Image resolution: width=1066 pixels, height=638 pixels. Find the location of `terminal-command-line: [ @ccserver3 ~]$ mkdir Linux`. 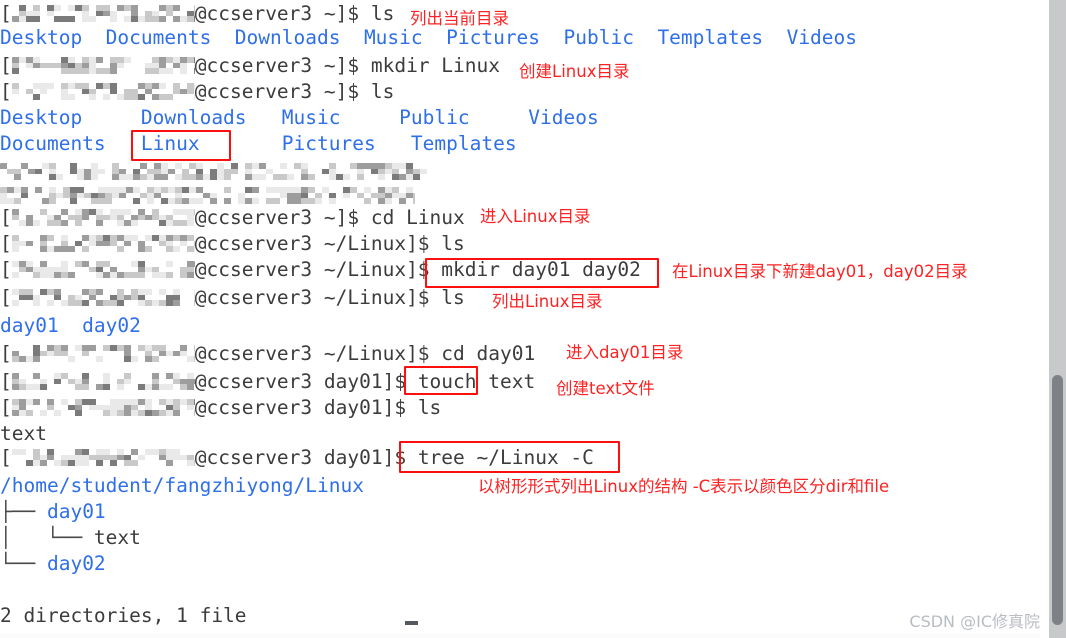

terminal-command-line: [ @ccserver3 ~]$ mkdir Linux is located at coordinates (250, 66).